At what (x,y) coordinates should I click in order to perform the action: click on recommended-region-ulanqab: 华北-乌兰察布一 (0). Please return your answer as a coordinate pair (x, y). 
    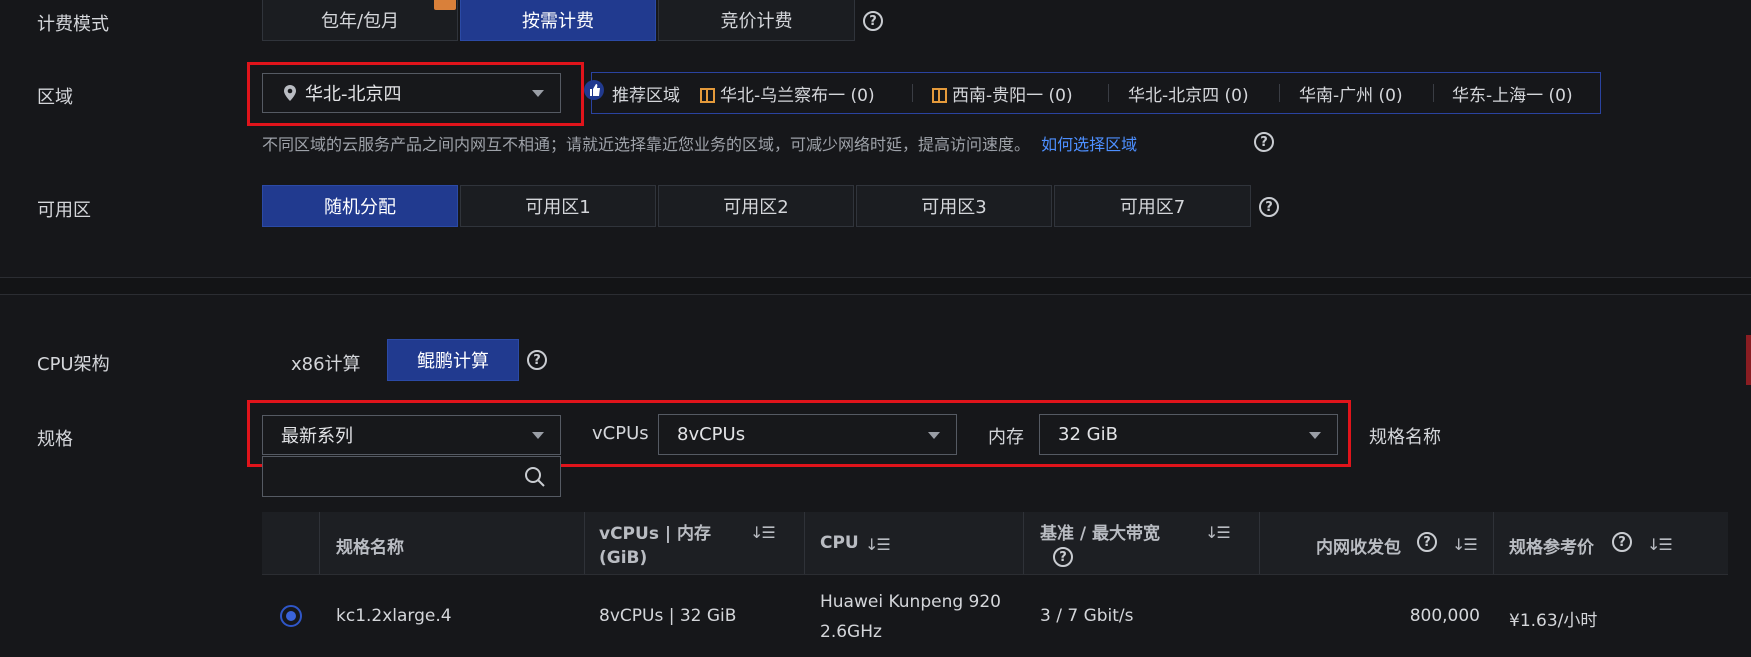
    Looking at the image, I should click on (787, 93).